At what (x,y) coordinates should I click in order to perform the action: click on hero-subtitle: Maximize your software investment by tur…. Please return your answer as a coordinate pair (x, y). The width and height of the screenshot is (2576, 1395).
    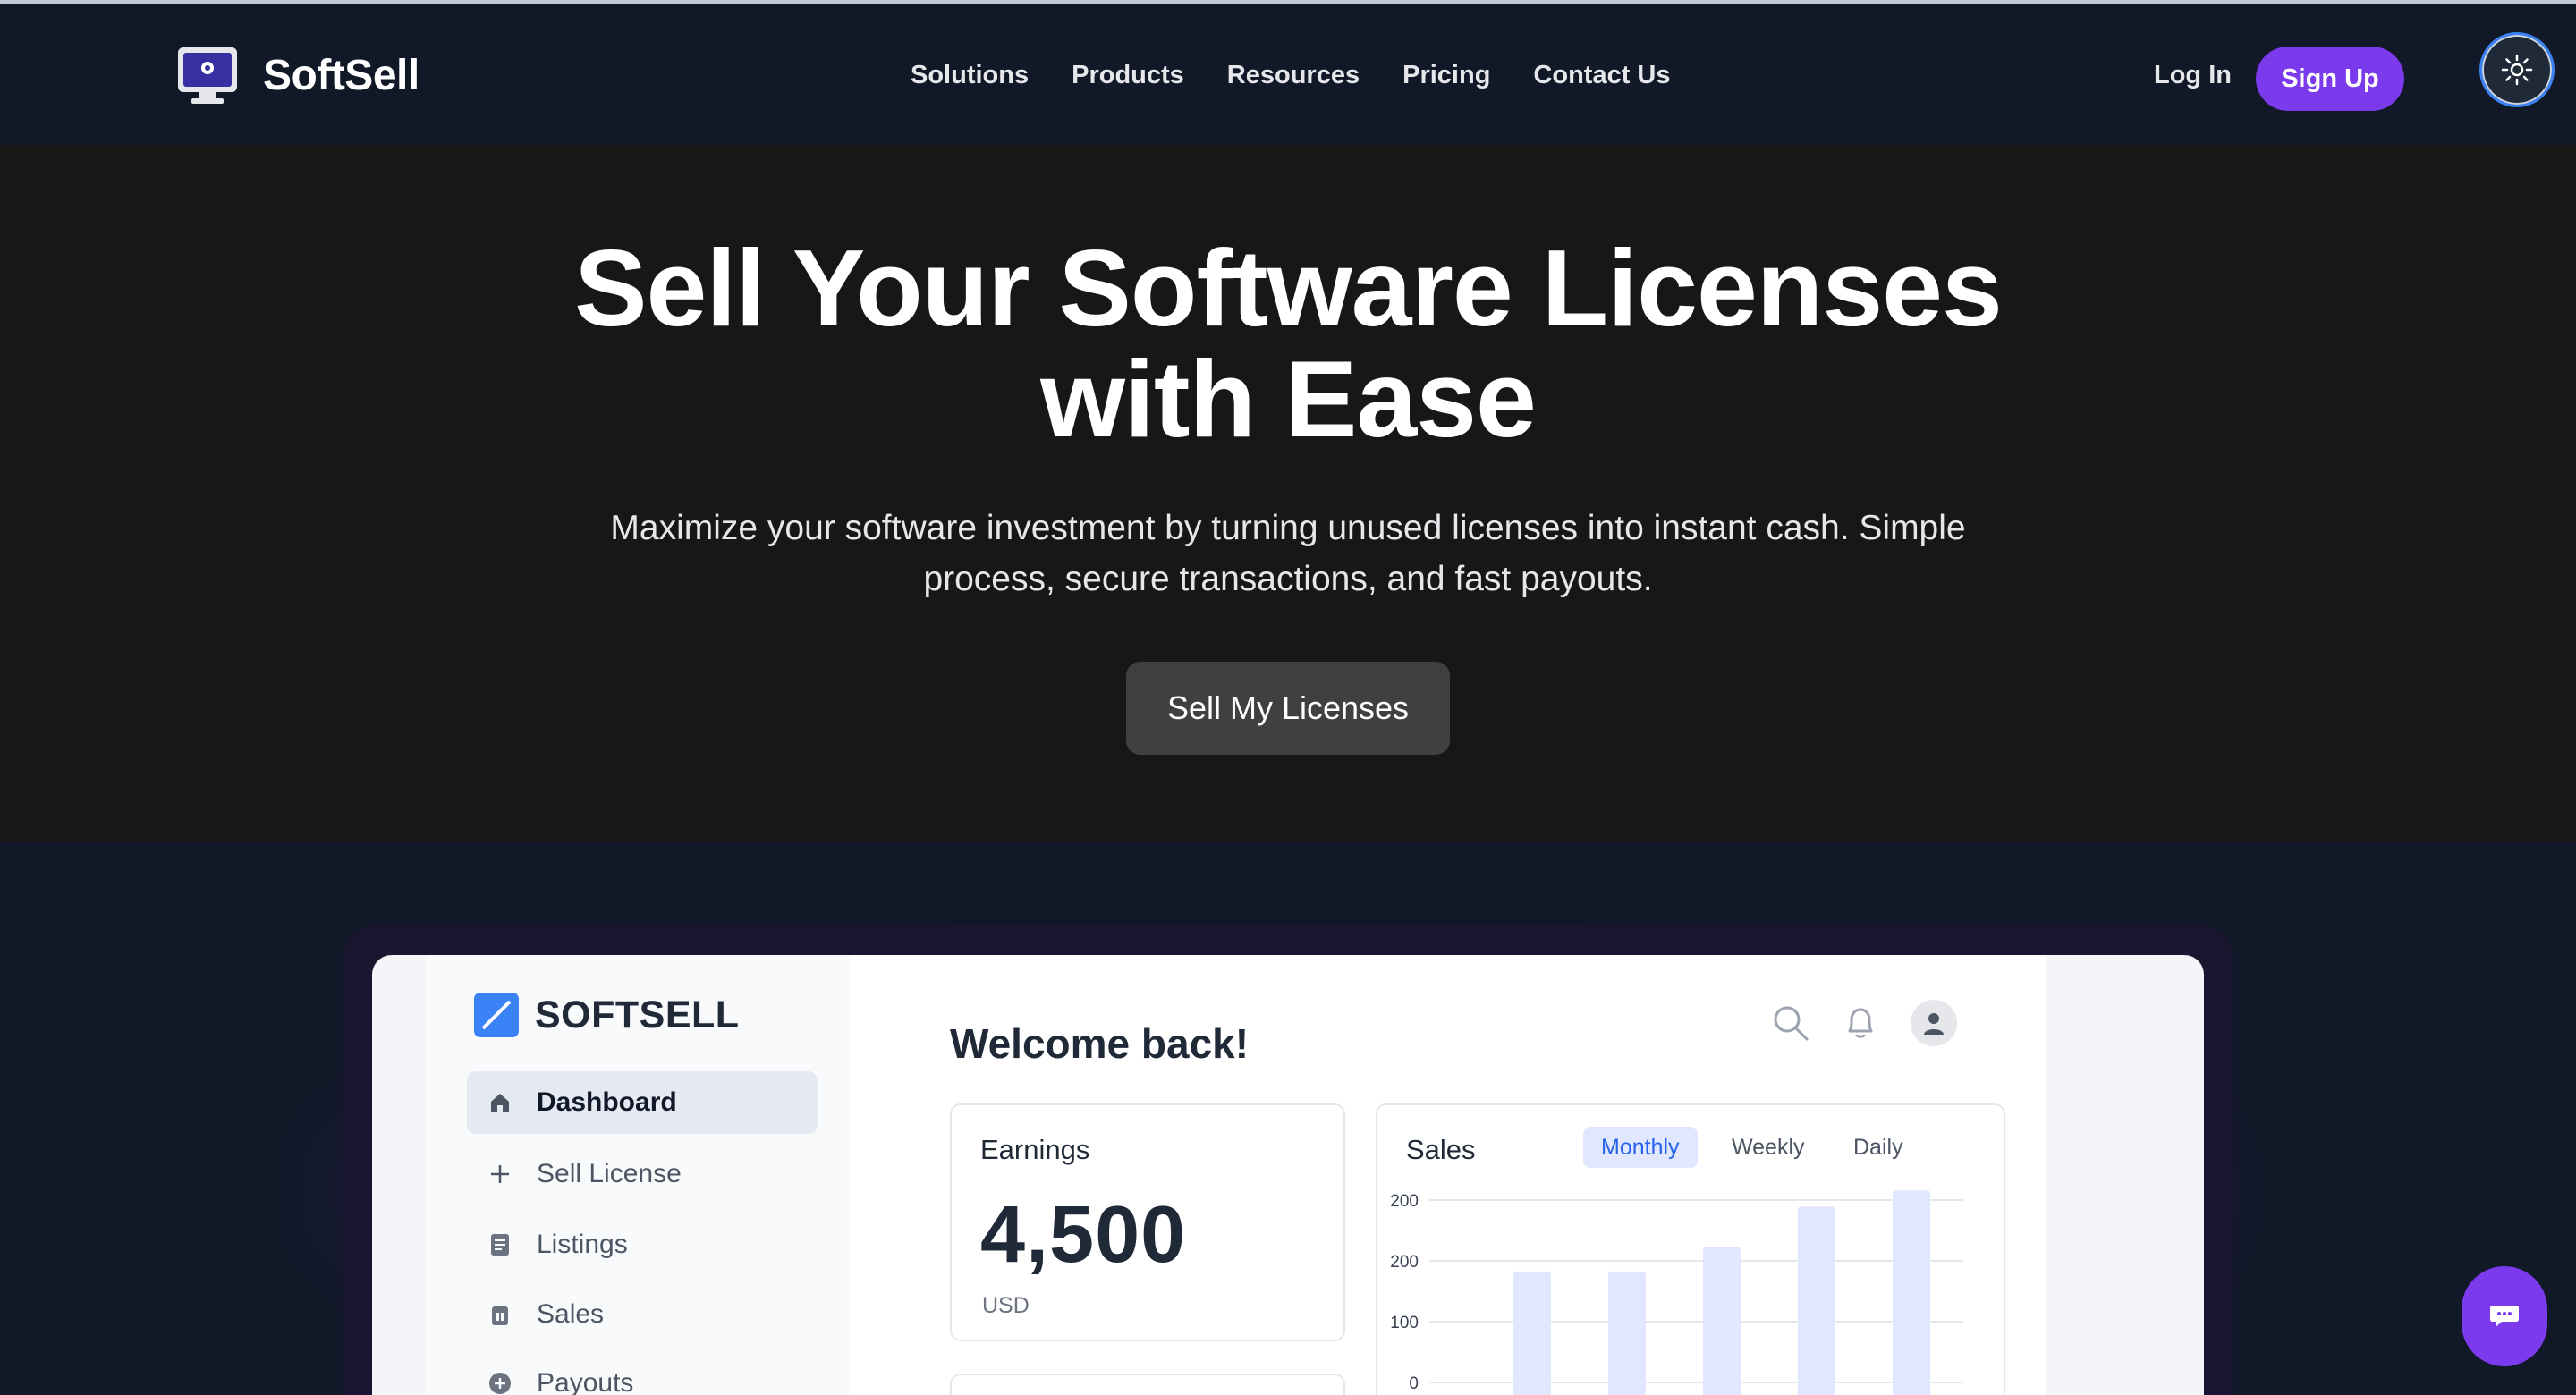
    Looking at the image, I should click on (1288, 553).